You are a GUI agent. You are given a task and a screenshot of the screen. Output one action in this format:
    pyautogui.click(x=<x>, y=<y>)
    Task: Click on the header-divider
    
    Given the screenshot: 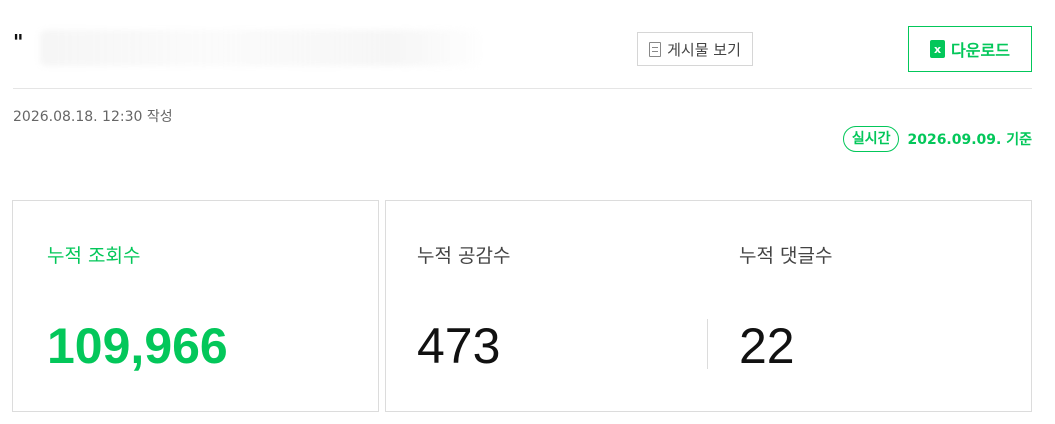 What is the action you would take?
    pyautogui.click(x=522, y=88)
    